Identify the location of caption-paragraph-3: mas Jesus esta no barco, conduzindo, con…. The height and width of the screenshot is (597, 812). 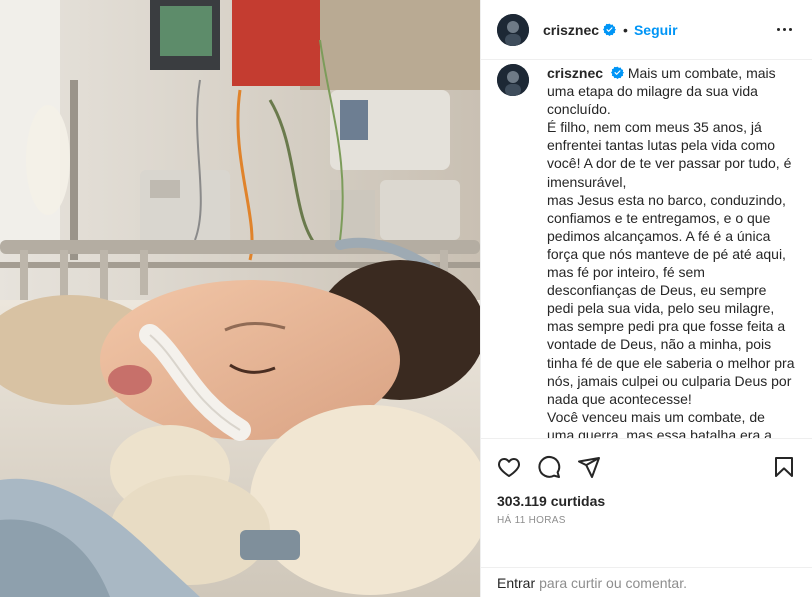
(671, 299).